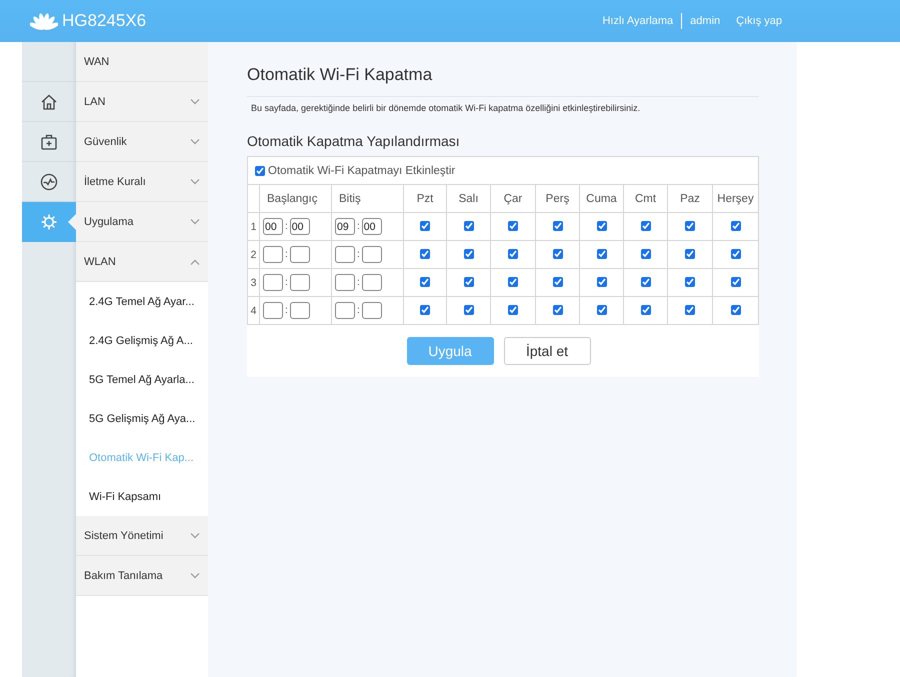 This screenshot has width=900, height=677. Describe the element at coordinates (142, 182) in the screenshot. I see `menu-item: İletme Kuralı` at that location.